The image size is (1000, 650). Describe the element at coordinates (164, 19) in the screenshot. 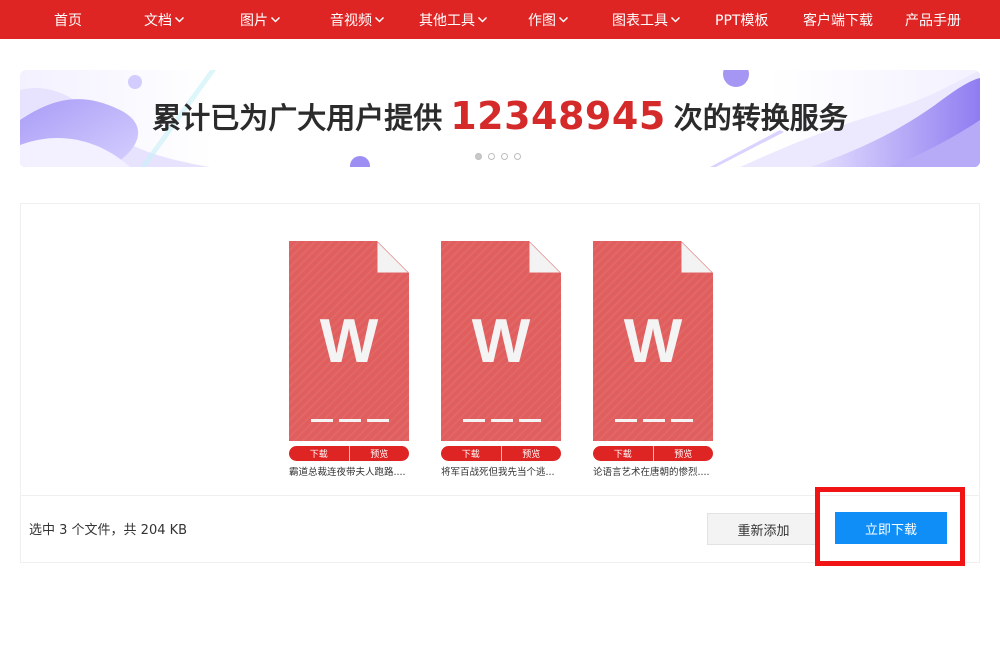

I see `nav-item-docs: 文档` at that location.